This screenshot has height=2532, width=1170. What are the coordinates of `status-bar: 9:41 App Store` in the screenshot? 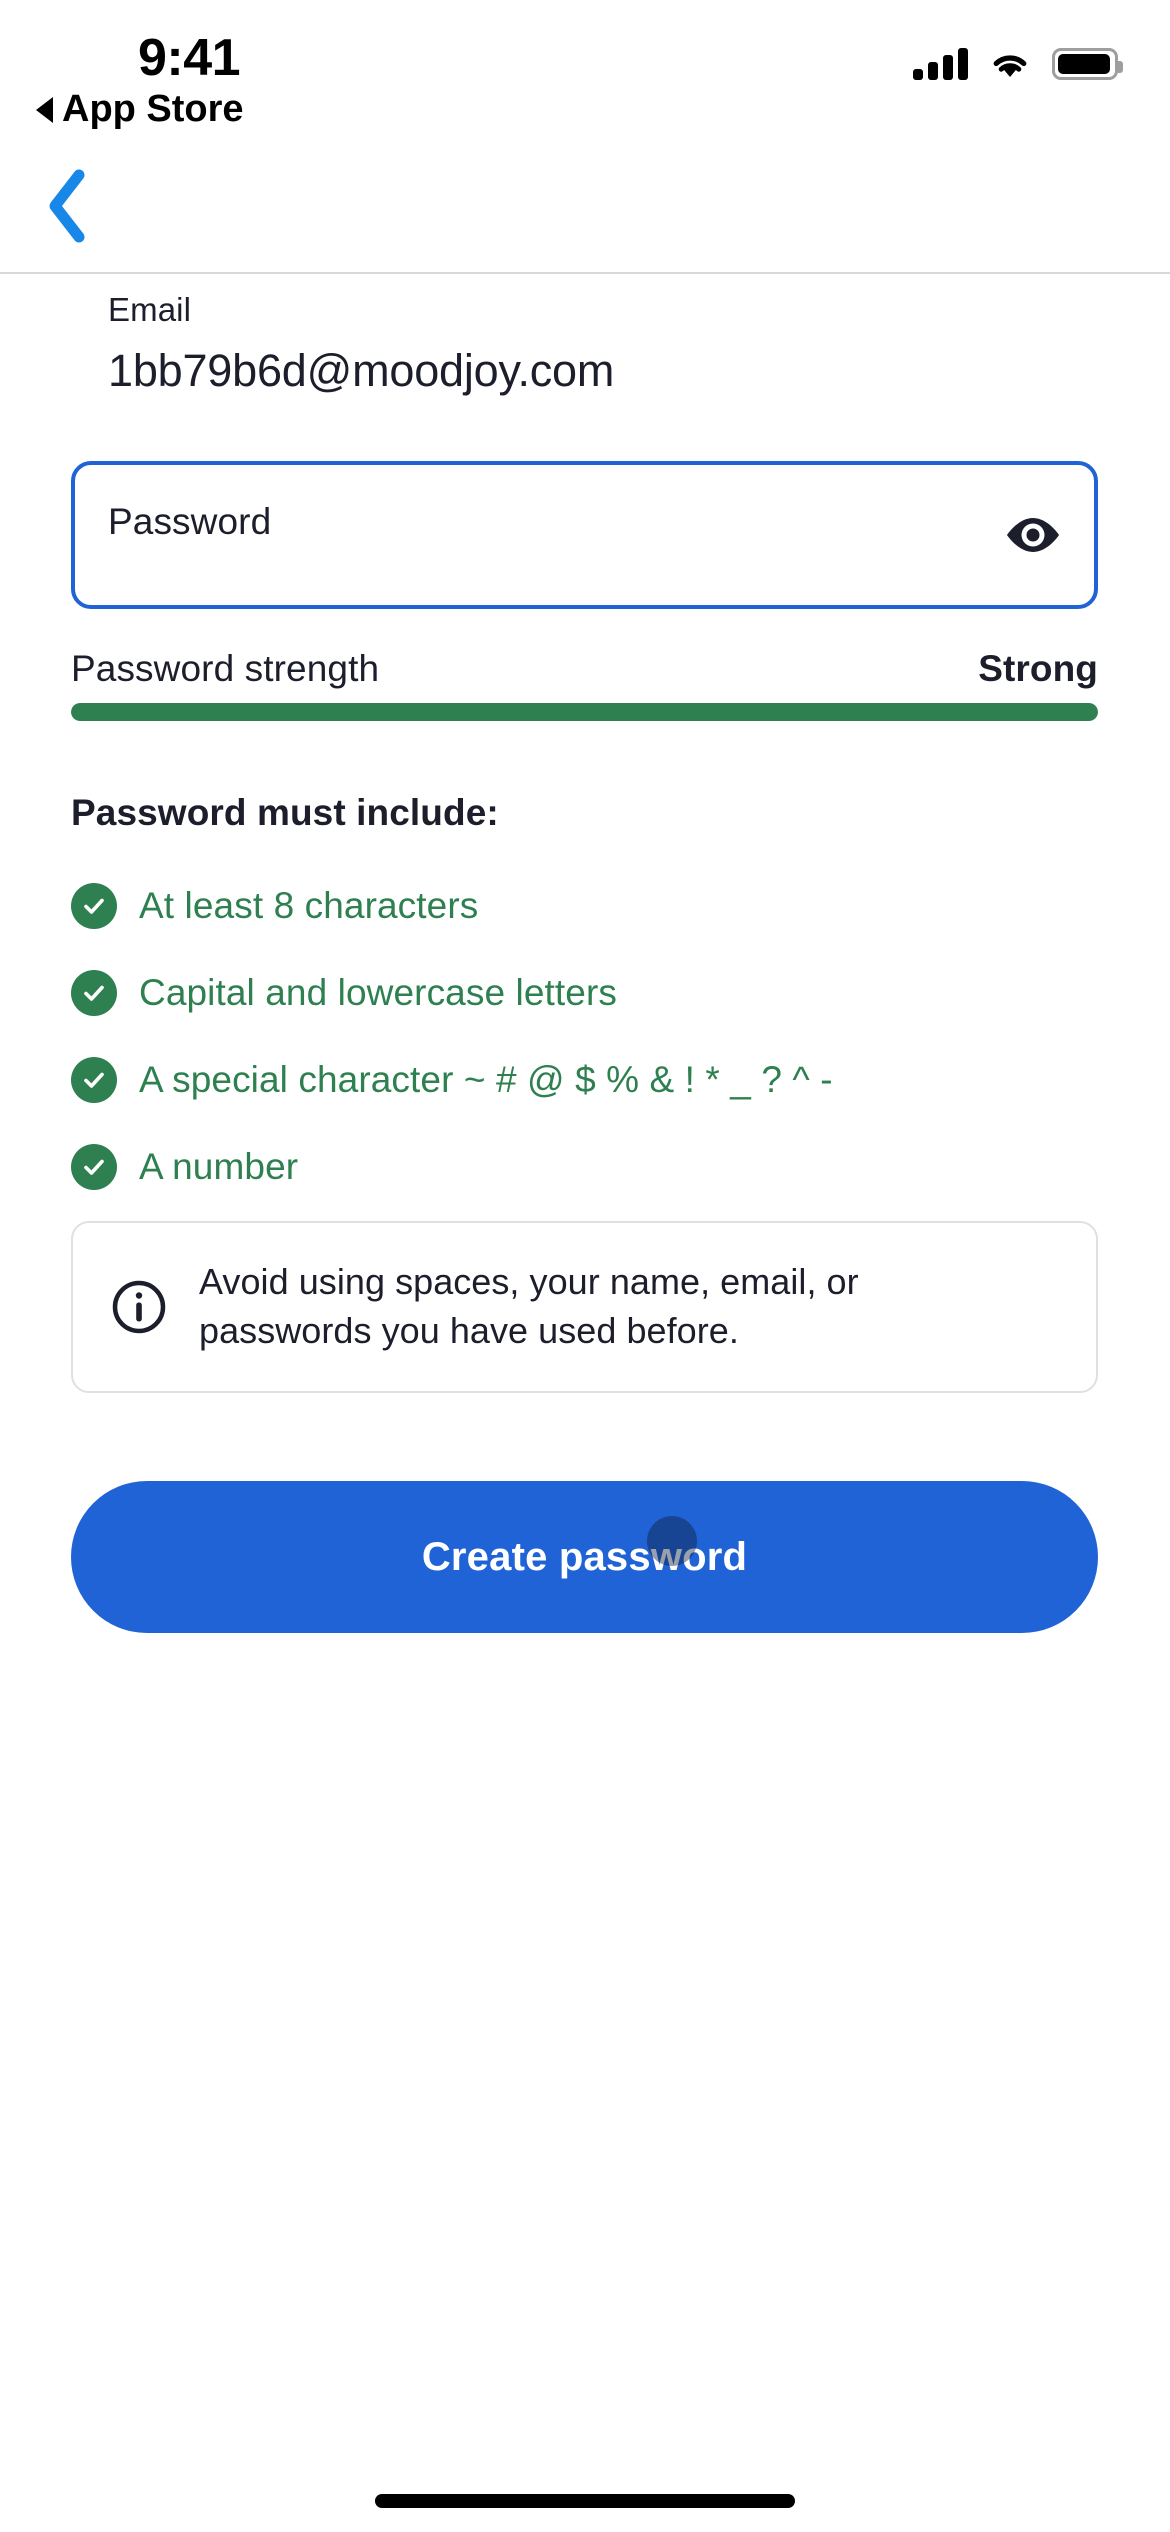 It's located at (585, 75).